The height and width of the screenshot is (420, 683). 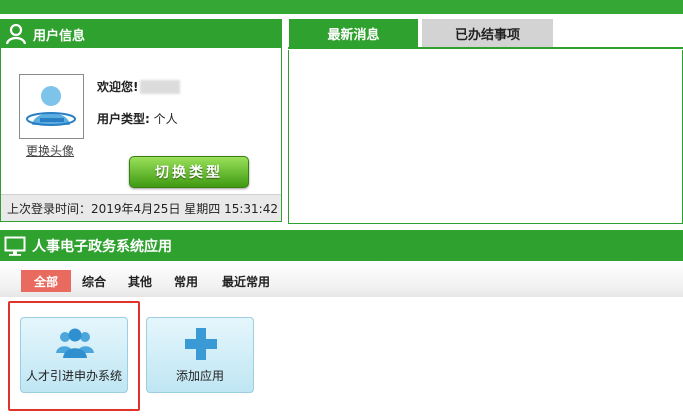 What do you see at coordinates (123, 119) in the screenshot?
I see `user-type-label: 用户类型:` at bounding box center [123, 119].